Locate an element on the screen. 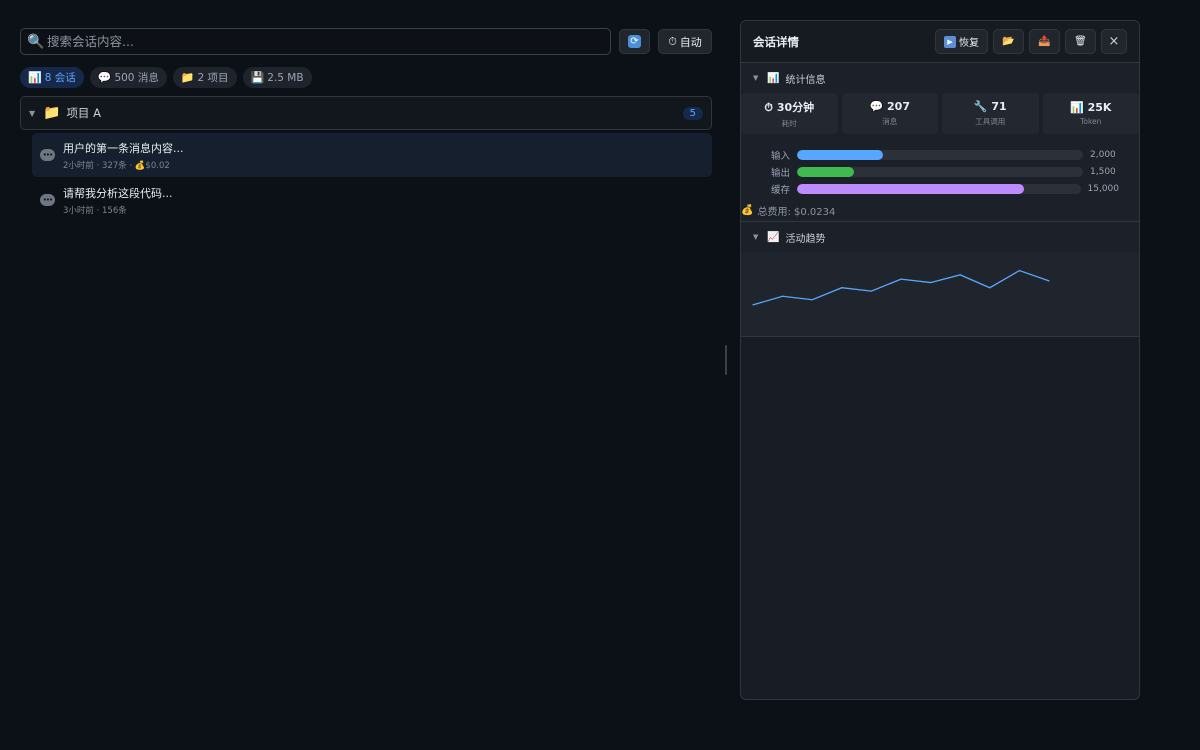 The image size is (1200, 750). conversation-meta: 3小时前 · 156条 is located at coordinates (95, 210).